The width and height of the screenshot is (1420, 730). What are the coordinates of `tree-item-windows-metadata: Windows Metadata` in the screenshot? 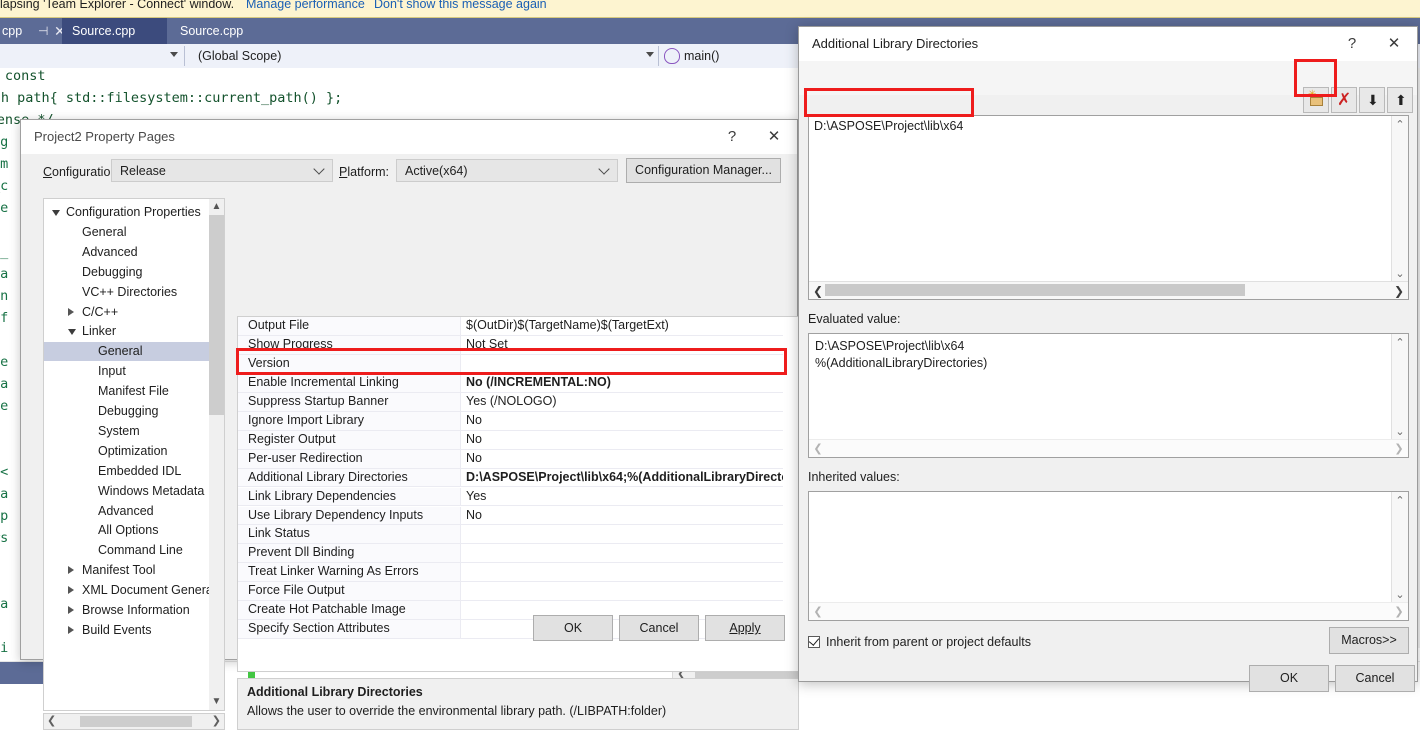 It's located at (124, 491).